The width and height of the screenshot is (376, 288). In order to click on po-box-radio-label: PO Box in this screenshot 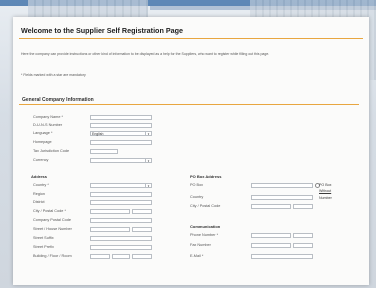, I will do `click(325, 185)`.